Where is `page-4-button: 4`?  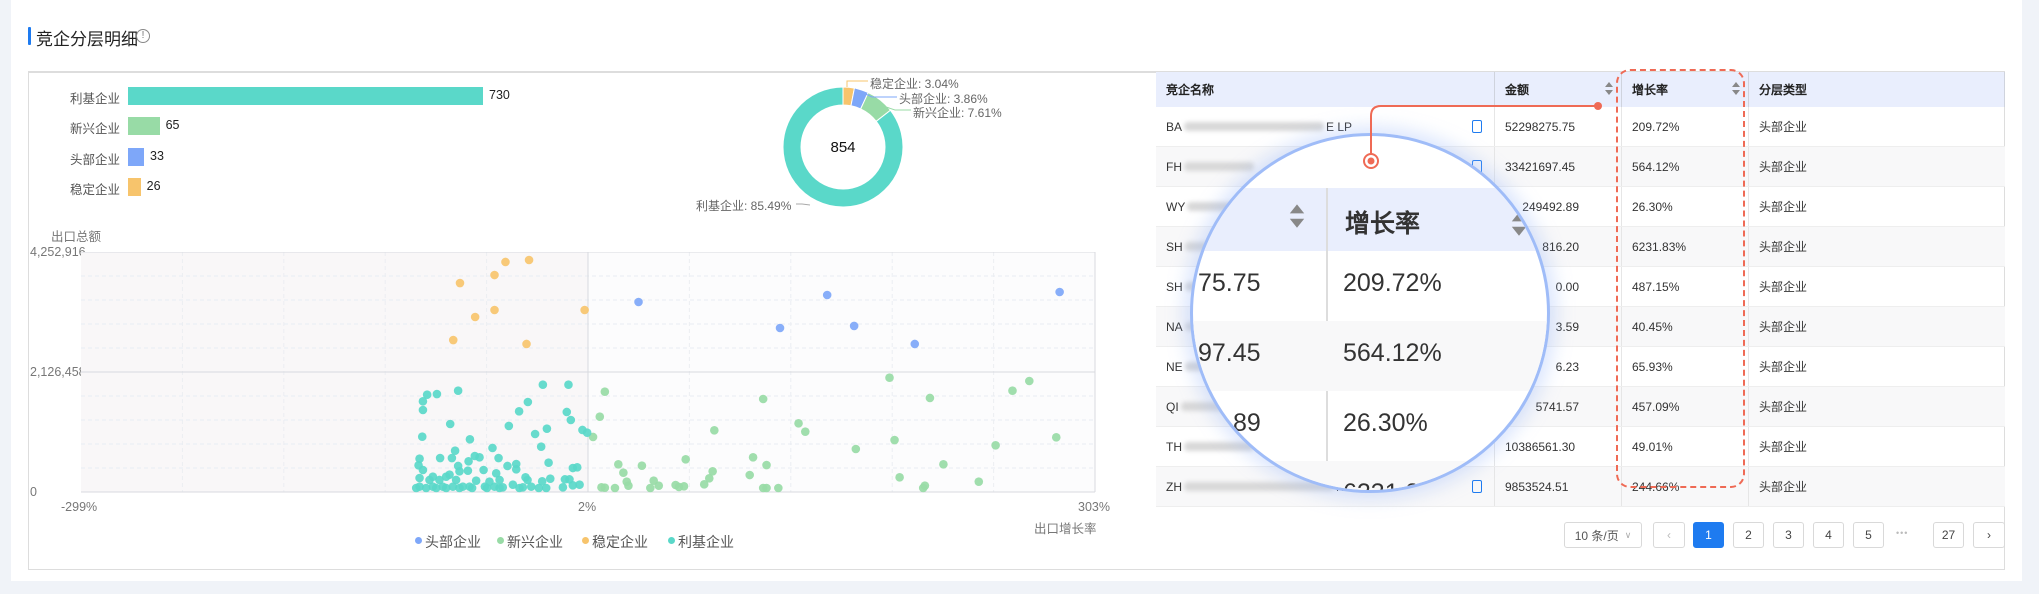
page-4-button: 4 is located at coordinates (1828, 535).